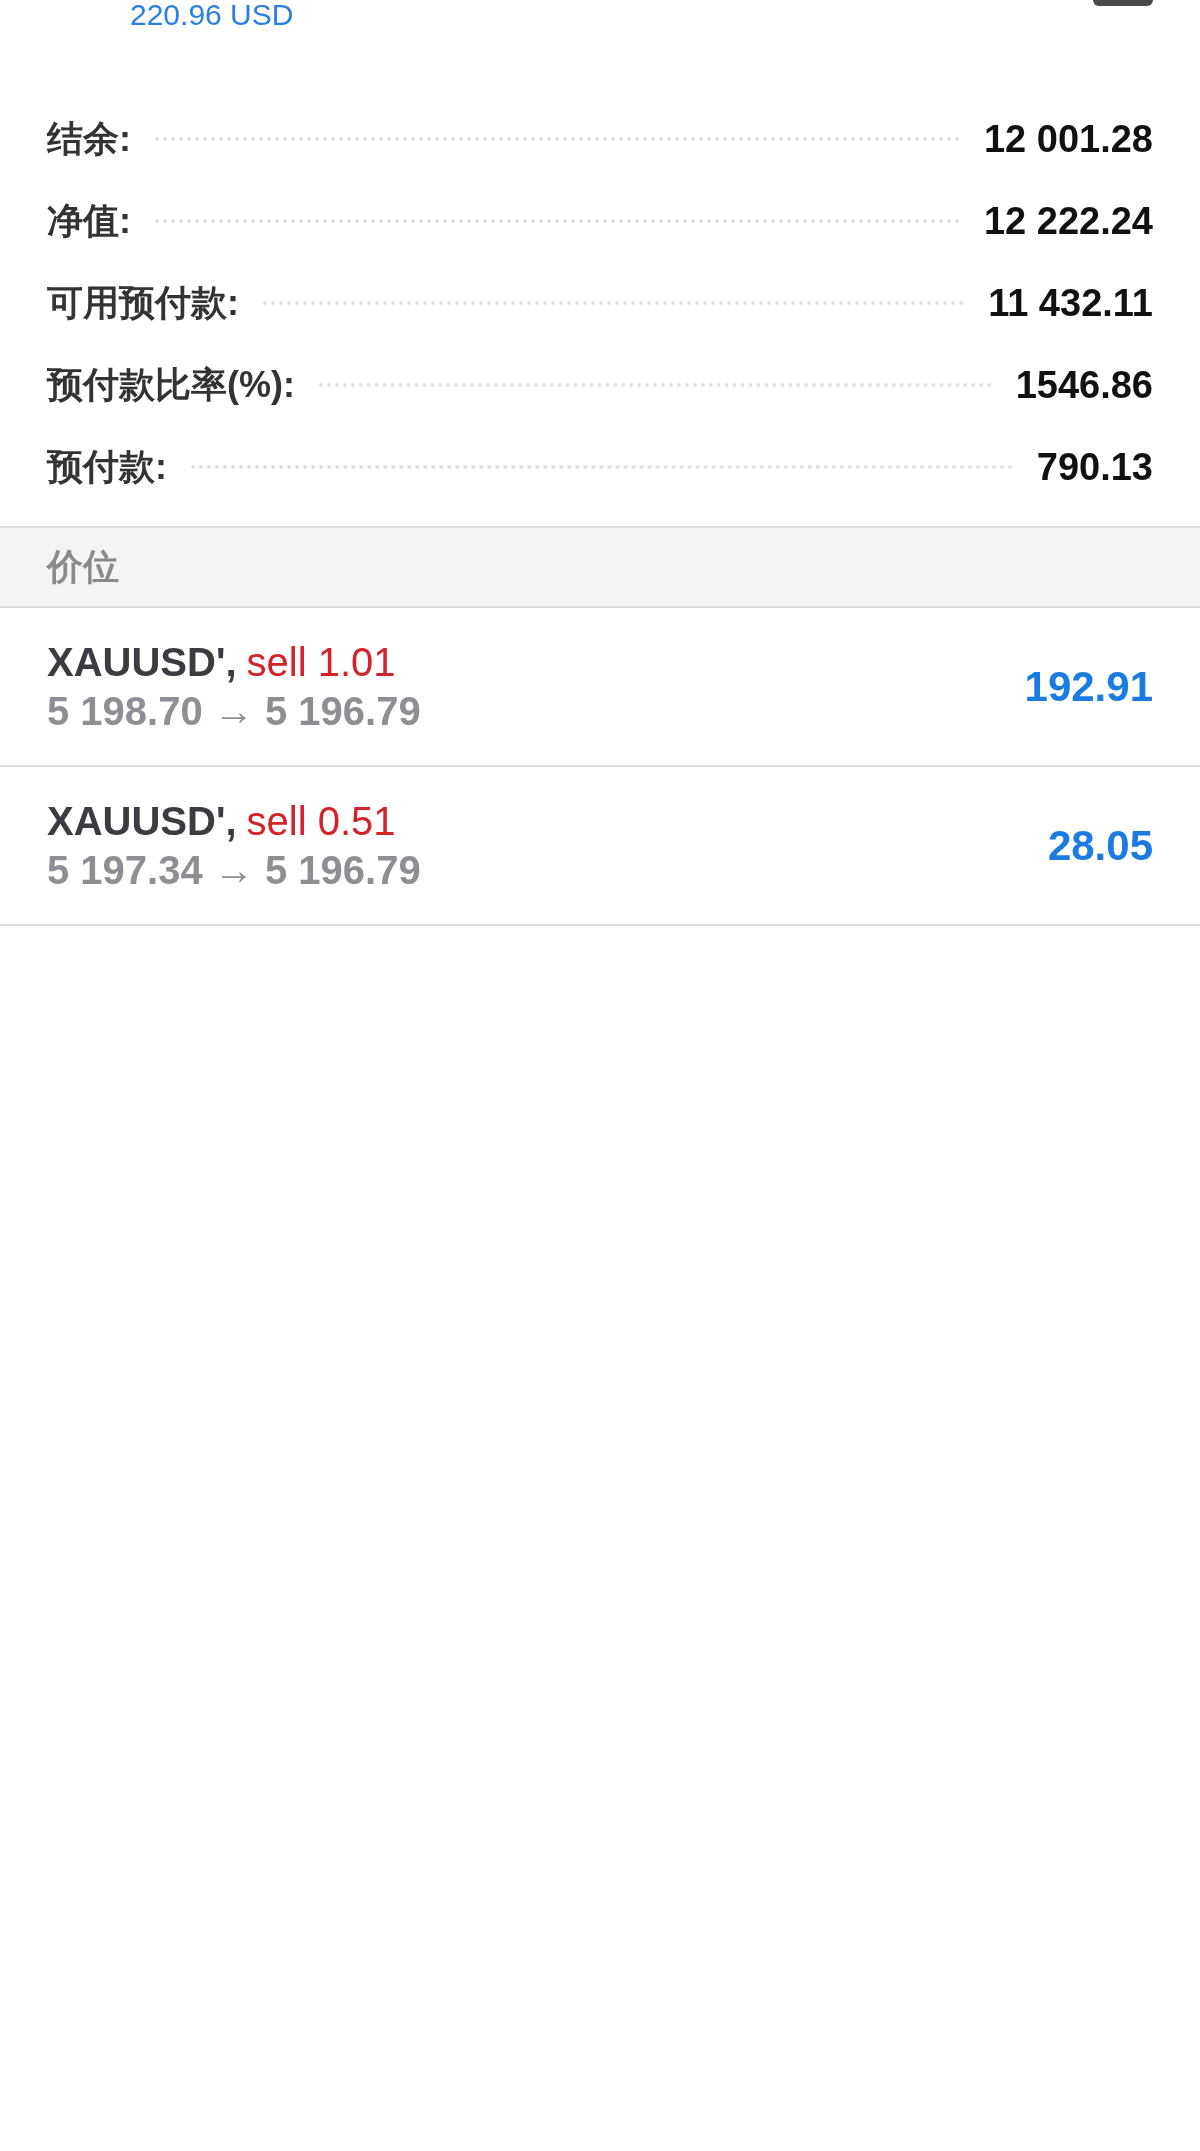 The height and width of the screenshot is (2151, 1200). Describe the element at coordinates (89, 138) in the screenshot. I see `summary-label: 结余:` at that location.